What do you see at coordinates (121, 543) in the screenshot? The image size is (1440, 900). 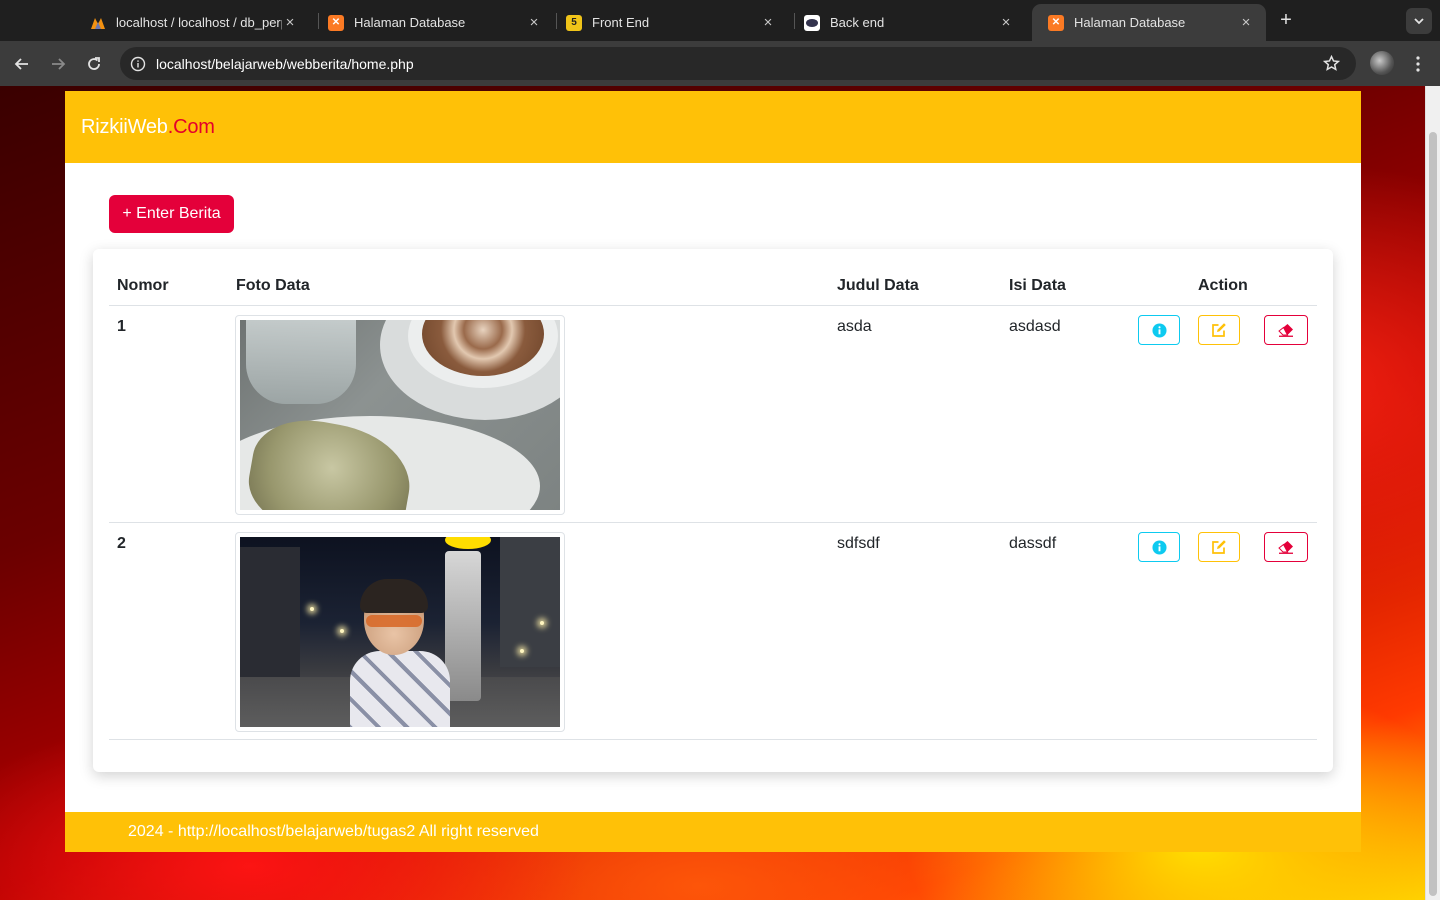 I see `row-number: 2` at bounding box center [121, 543].